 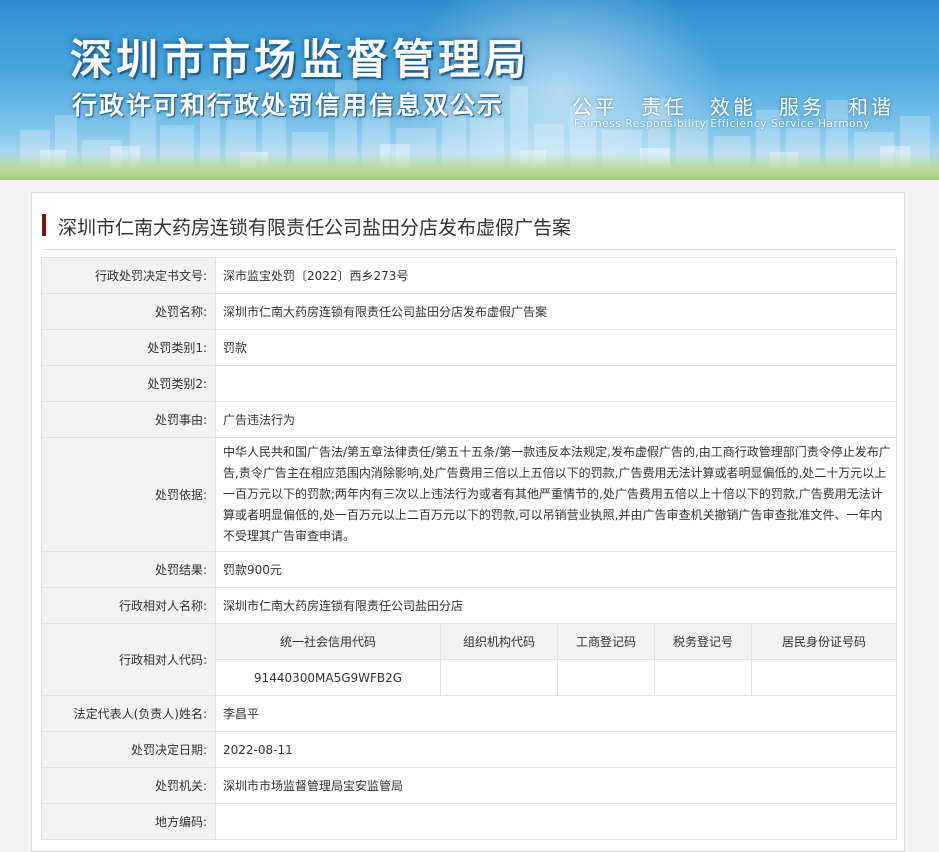 What do you see at coordinates (606, 677) in the screenshot?
I see `business-reg-code` at bounding box center [606, 677].